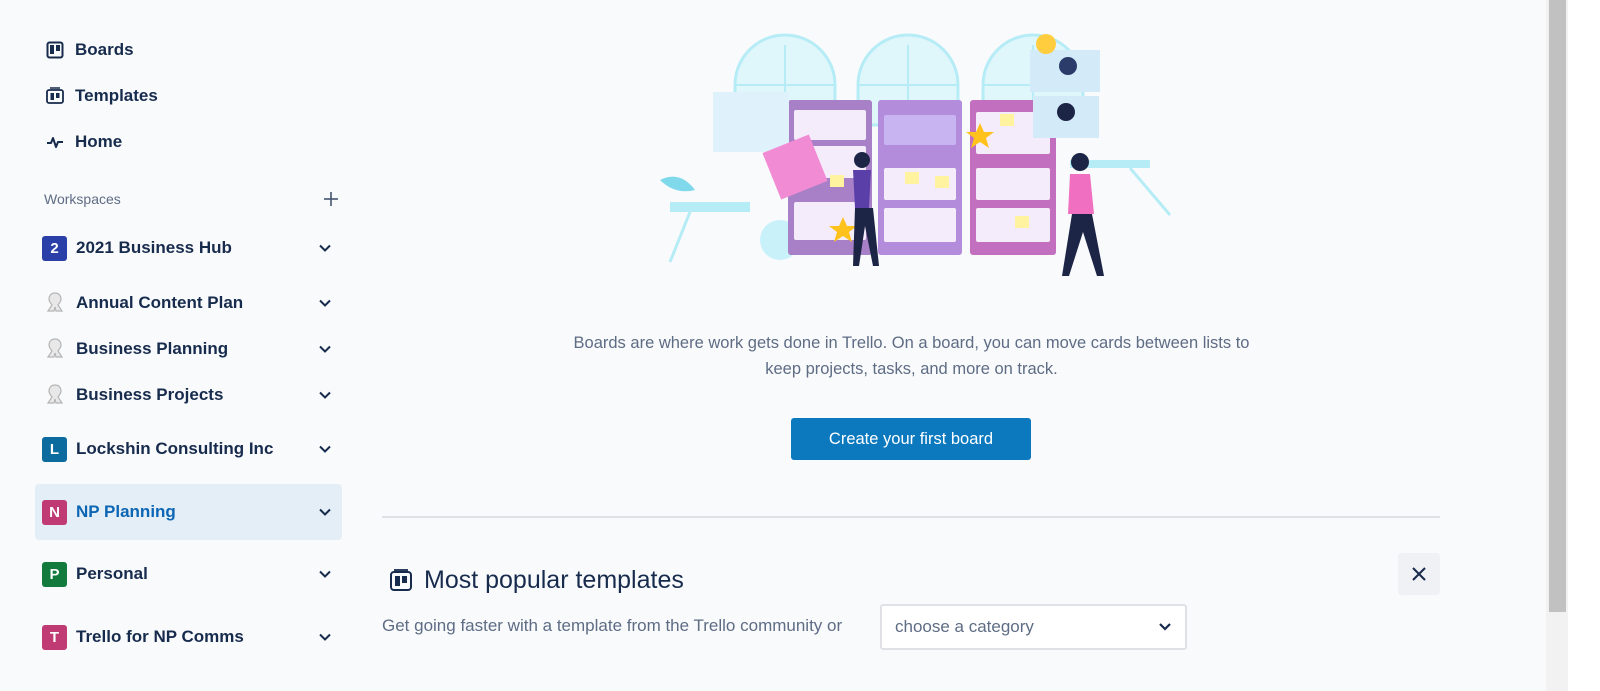 This screenshot has width=1600, height=691. I want to click on workspace-name: Personal, so click(112, 573).